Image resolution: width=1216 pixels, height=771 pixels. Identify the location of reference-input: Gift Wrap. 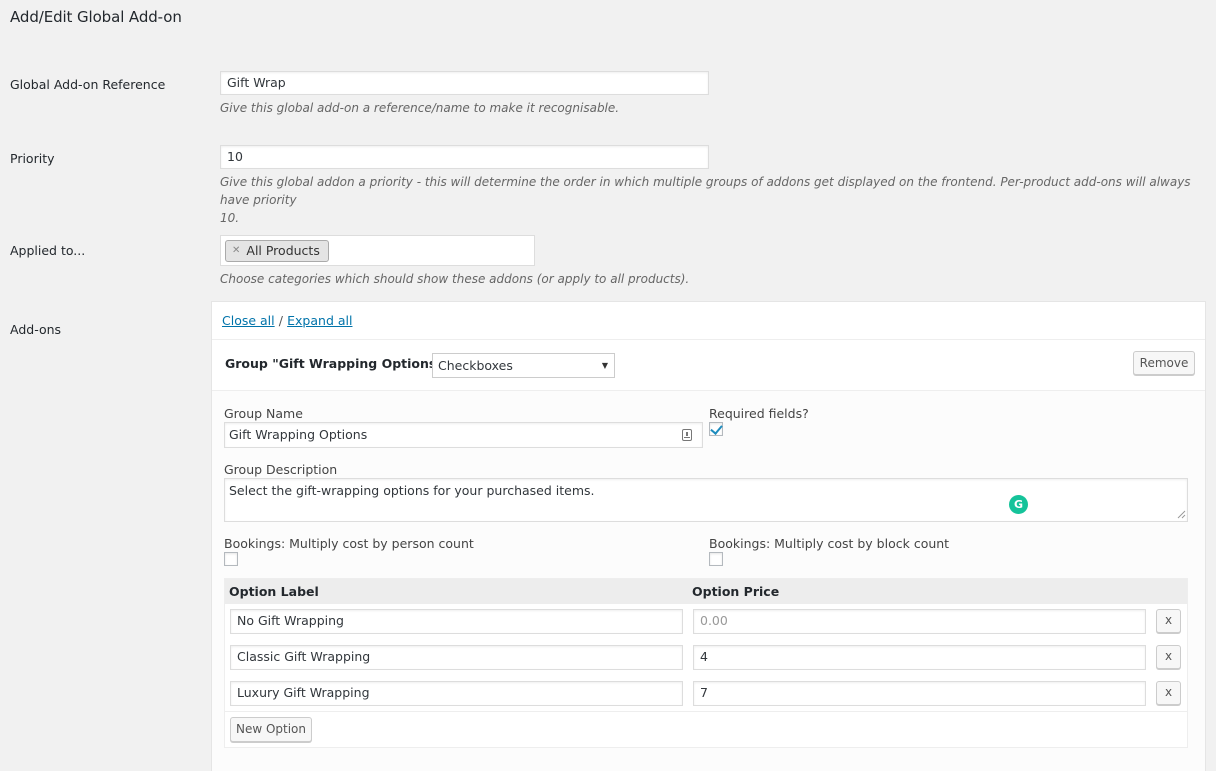
(464, 83).